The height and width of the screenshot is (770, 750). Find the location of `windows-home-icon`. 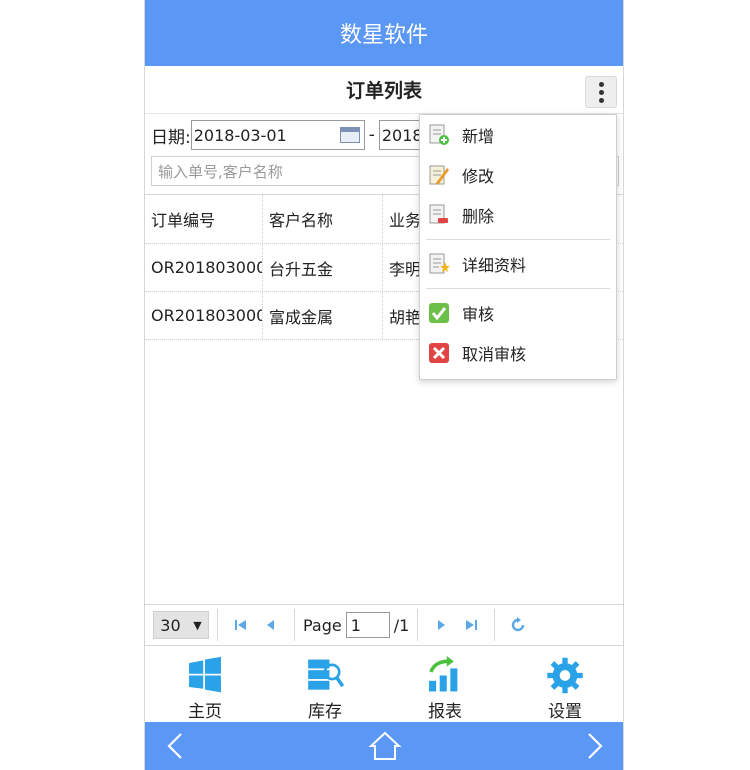

windows-home-icon is located at coordinates (205, 674).